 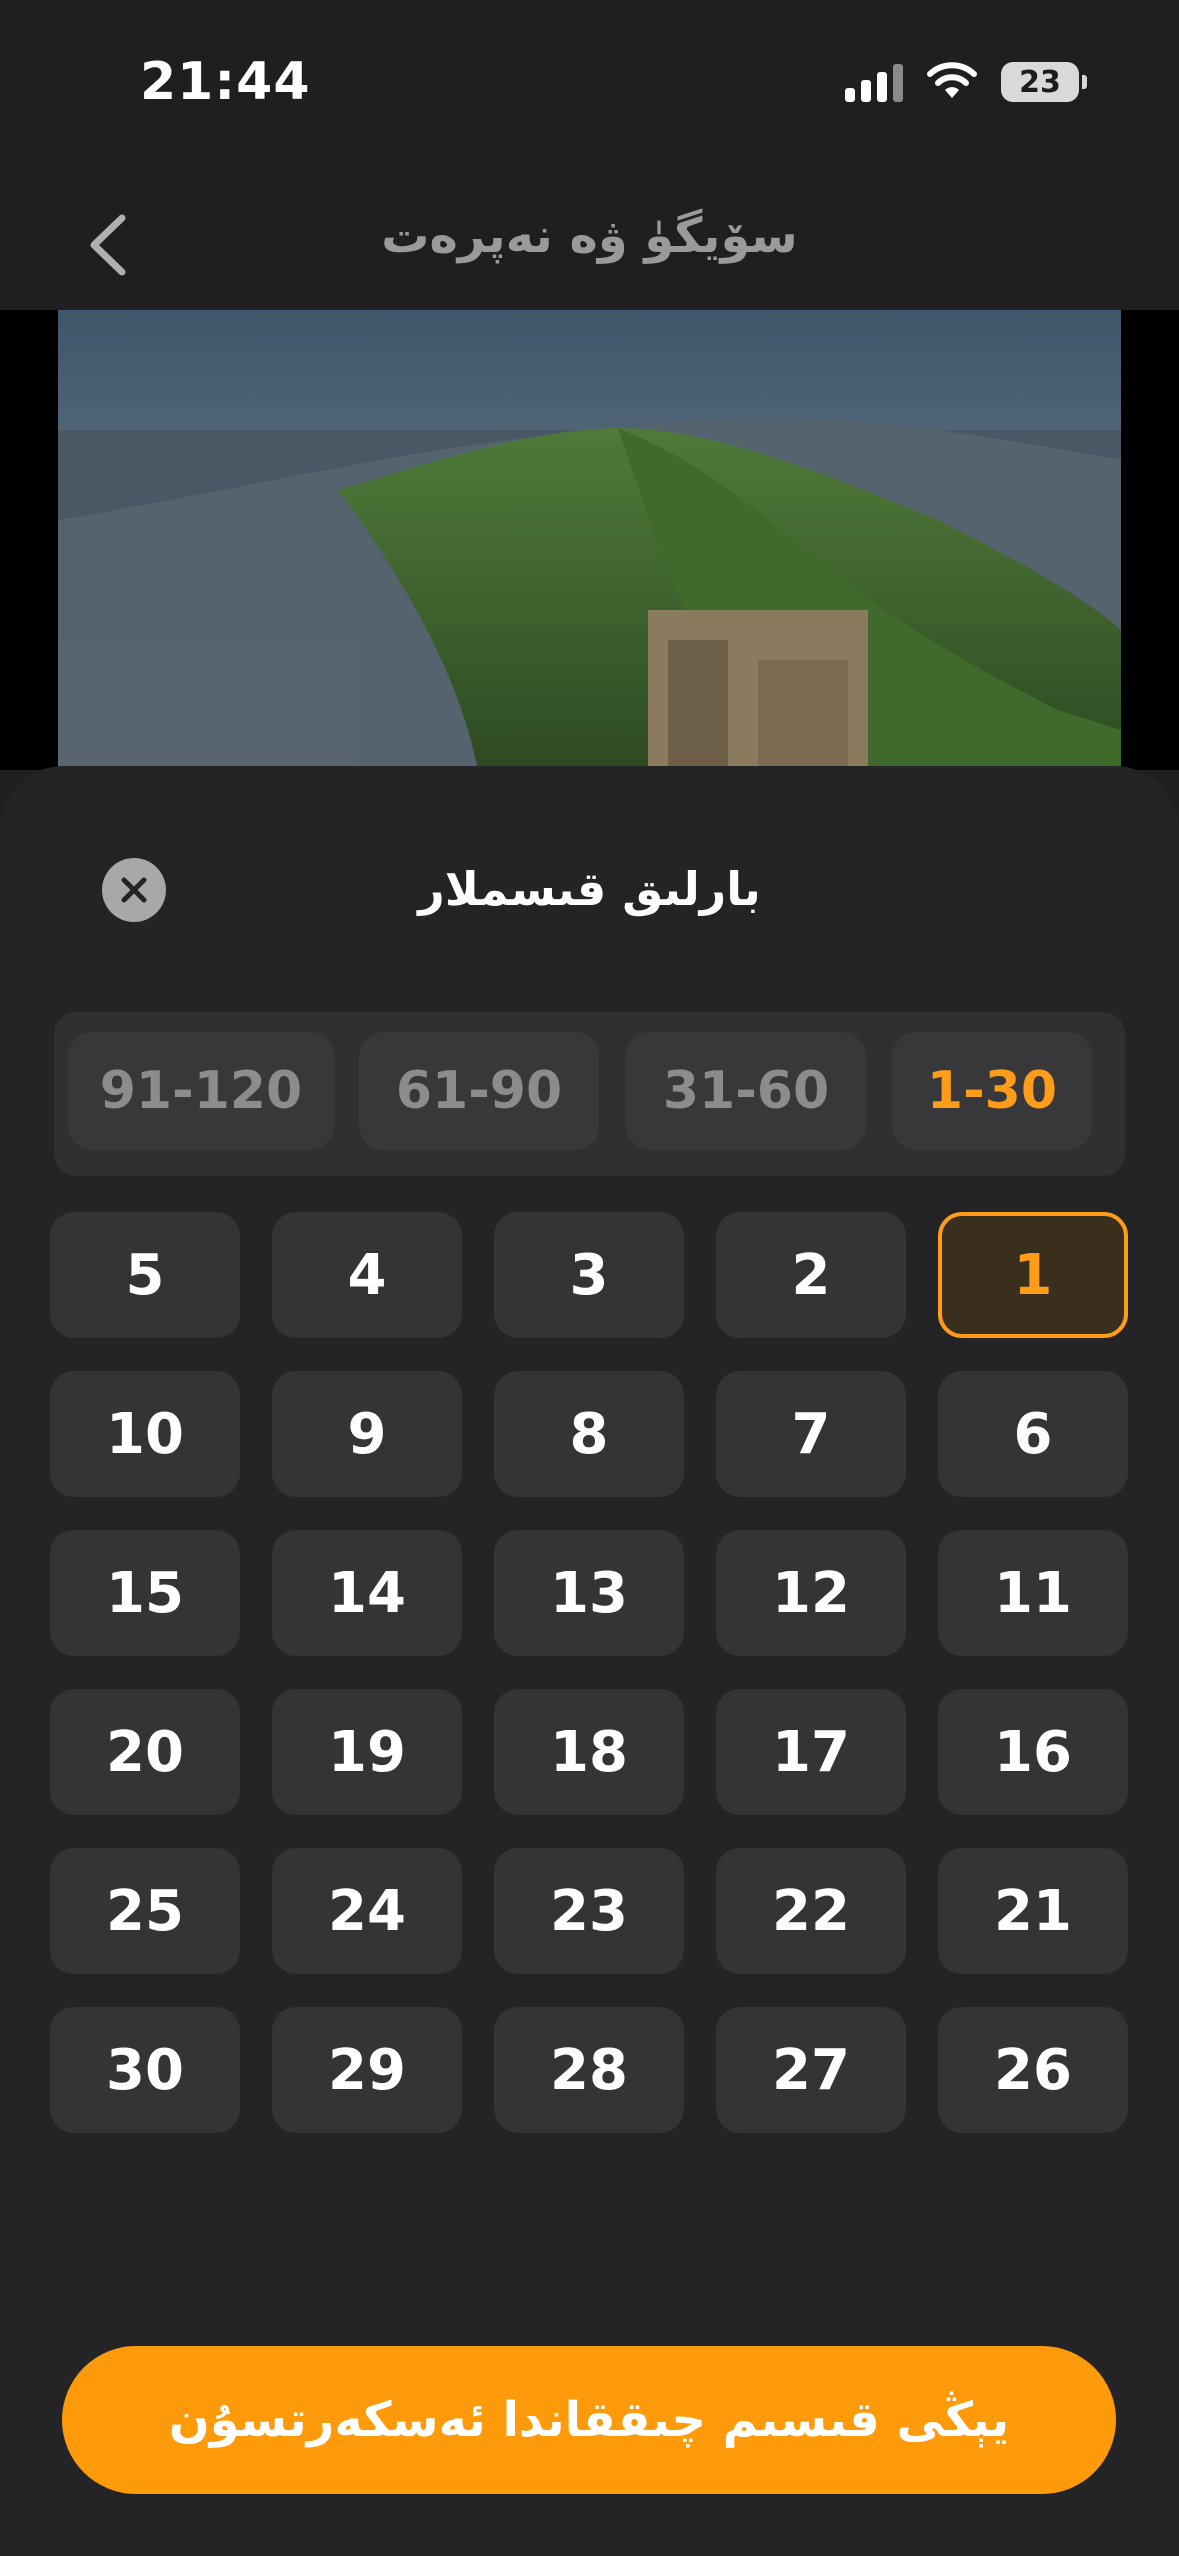 I want to click on episode-button-25: 25, so click(x=145, y=1911).